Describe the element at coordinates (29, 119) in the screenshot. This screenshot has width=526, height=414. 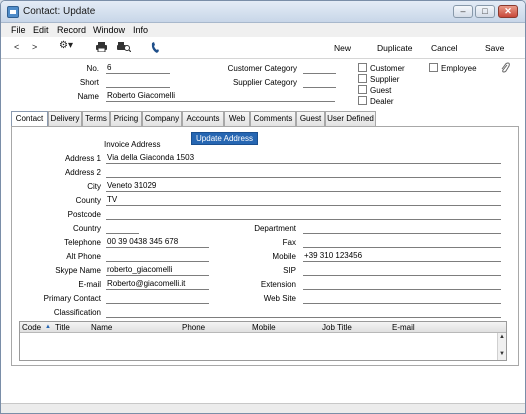
I see `tab-contact: Contact` at that location.